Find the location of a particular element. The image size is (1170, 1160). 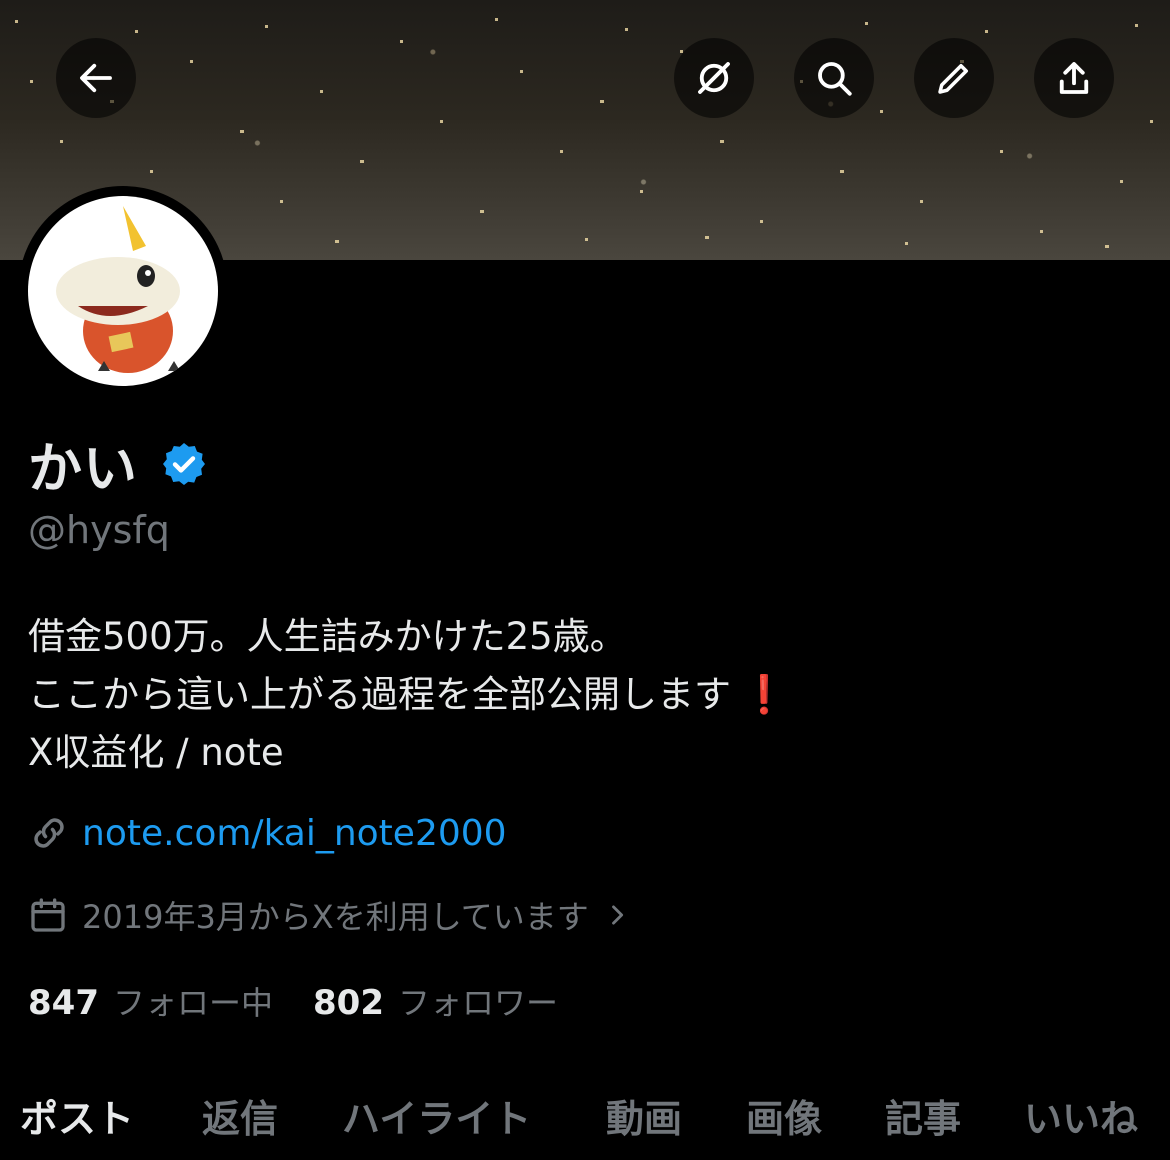

bio-line: ここから這い上がる過程を全部公開します ❗ is located at coordinates (407, 695).